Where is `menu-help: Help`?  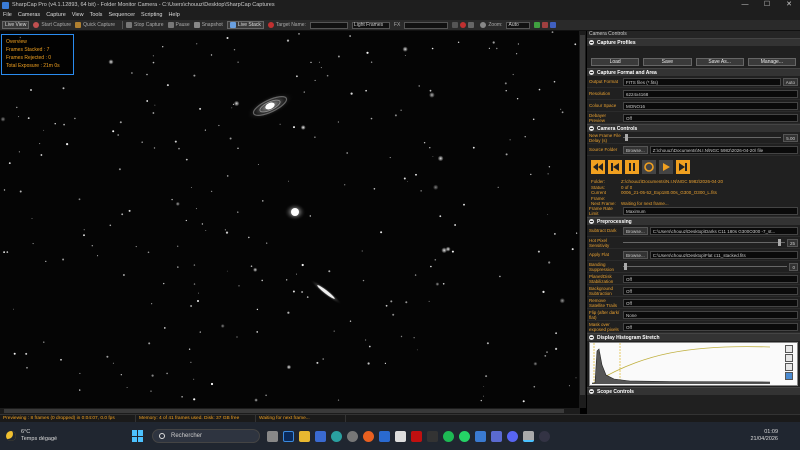
menu-help: Help is located at coordinates (173, 15).